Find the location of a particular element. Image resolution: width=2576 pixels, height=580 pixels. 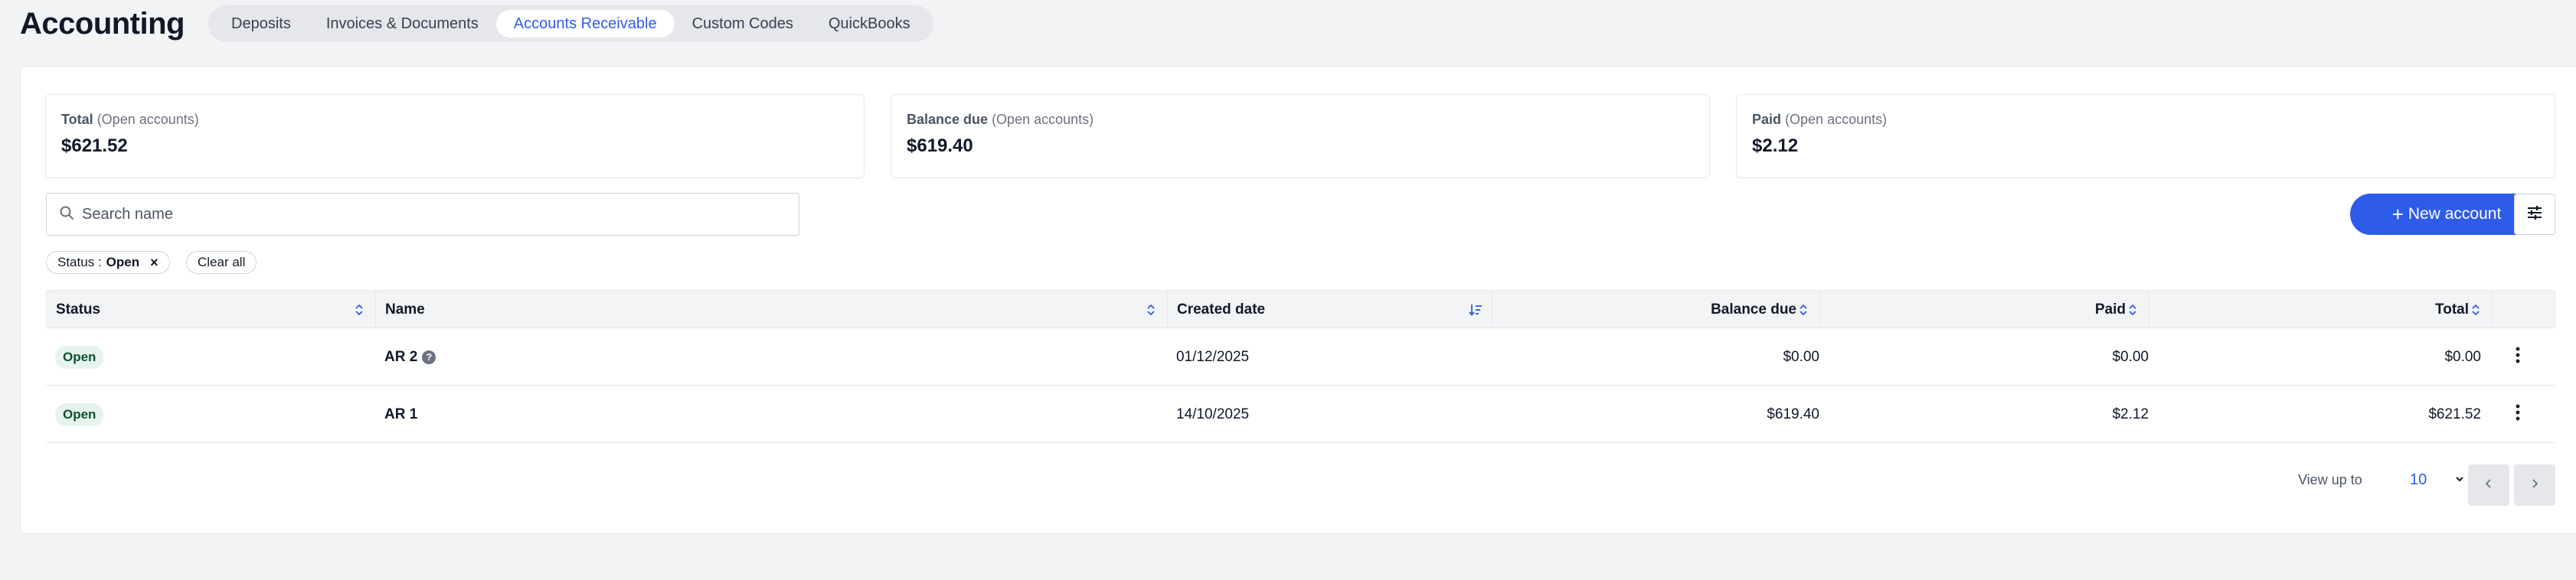

column-header-paid: Paid is located at coordinates (1984, 310).